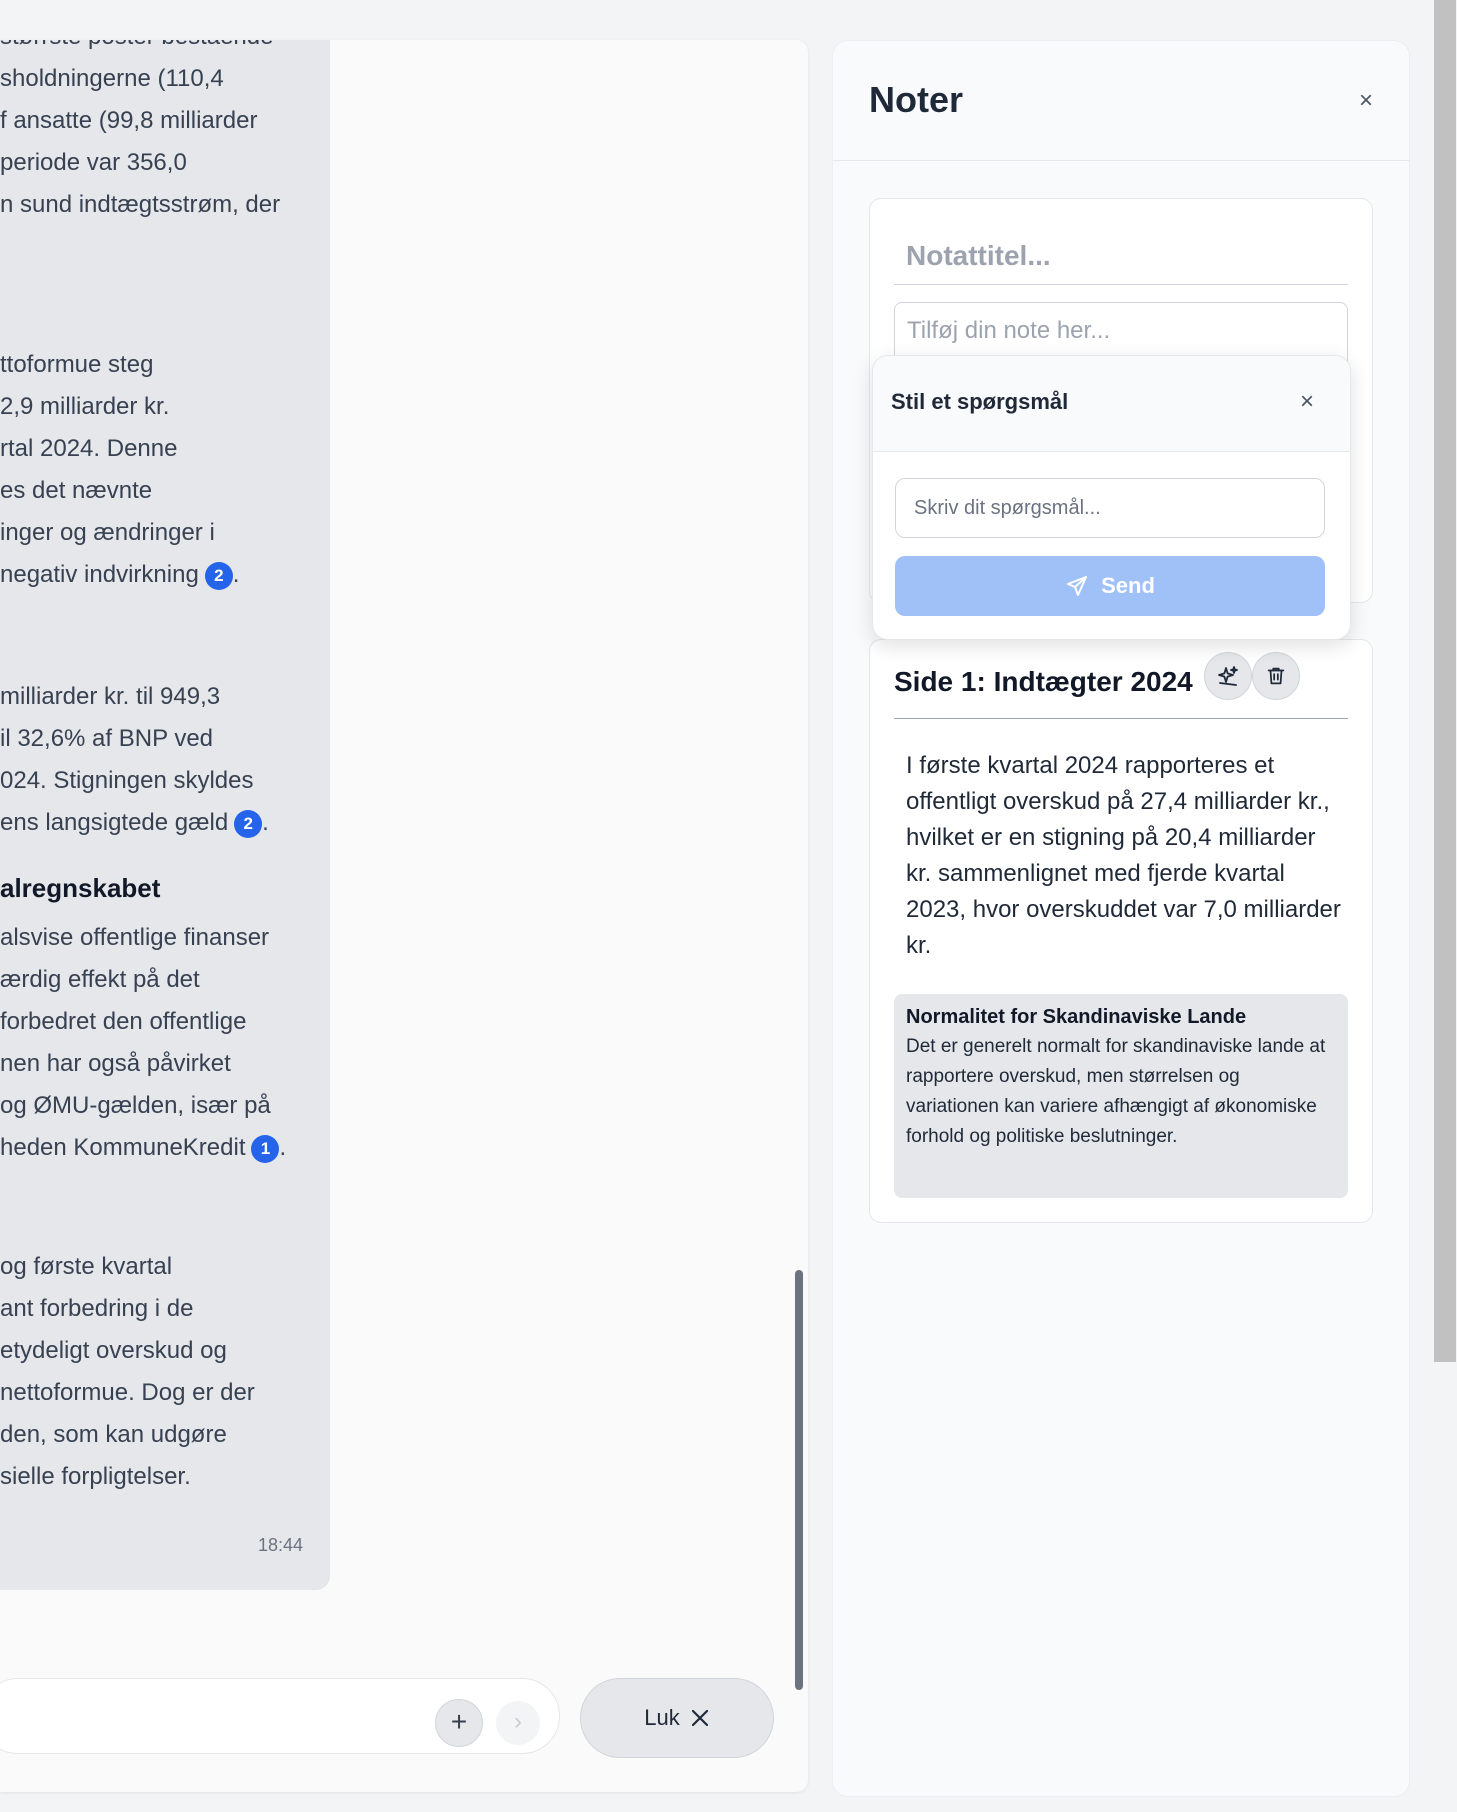 The image size is (1457, 1812). I want to click on ai-assist-button, so click(1228, 676).